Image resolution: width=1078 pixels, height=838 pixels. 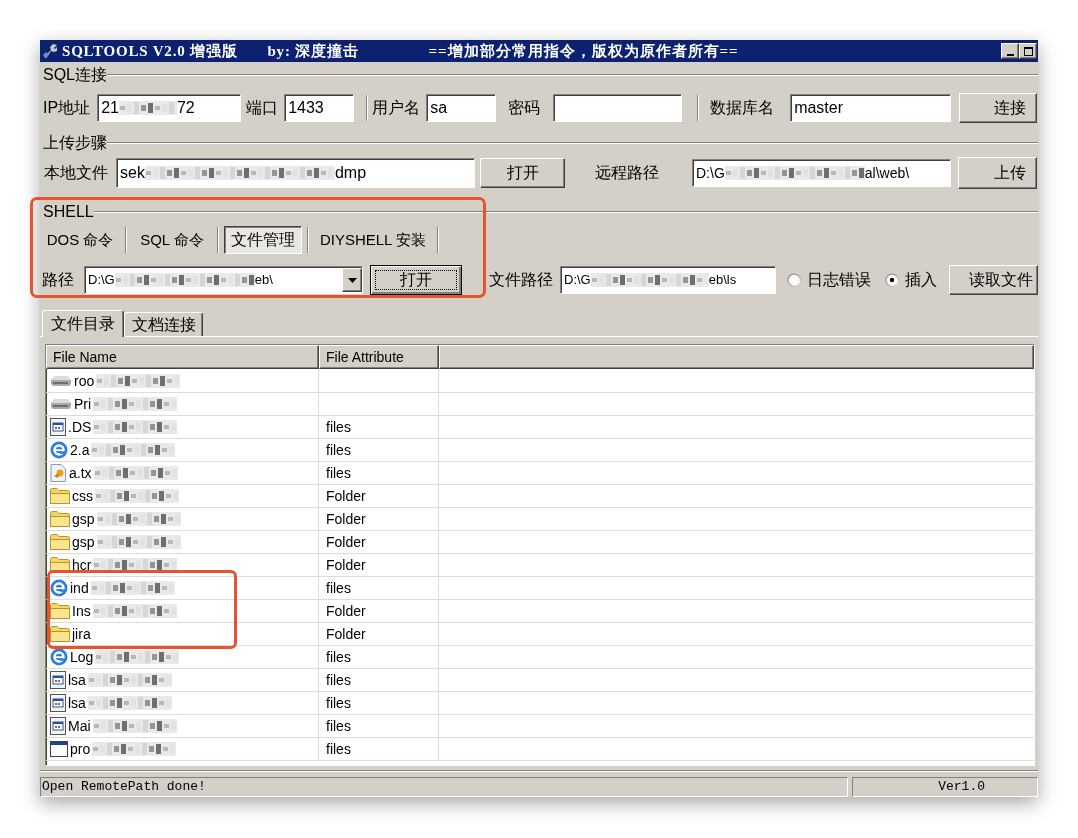 I want to click on read-file-button: 读取文件, so click(x=993, y=280).